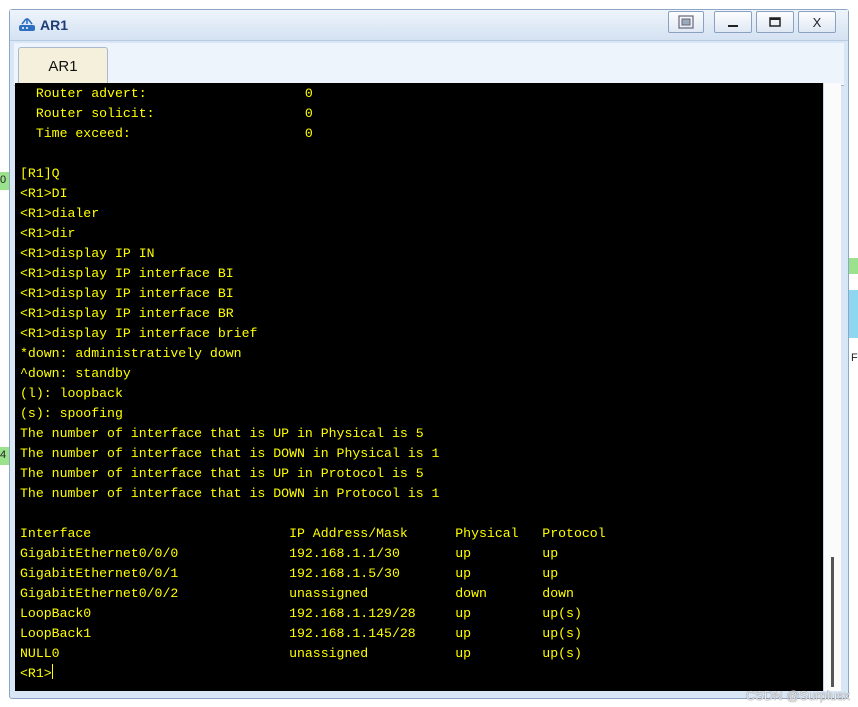  Describe the element at coordinates (44, 193) in the screenshot. I see `terminal-line: <R1>DI` at that location.